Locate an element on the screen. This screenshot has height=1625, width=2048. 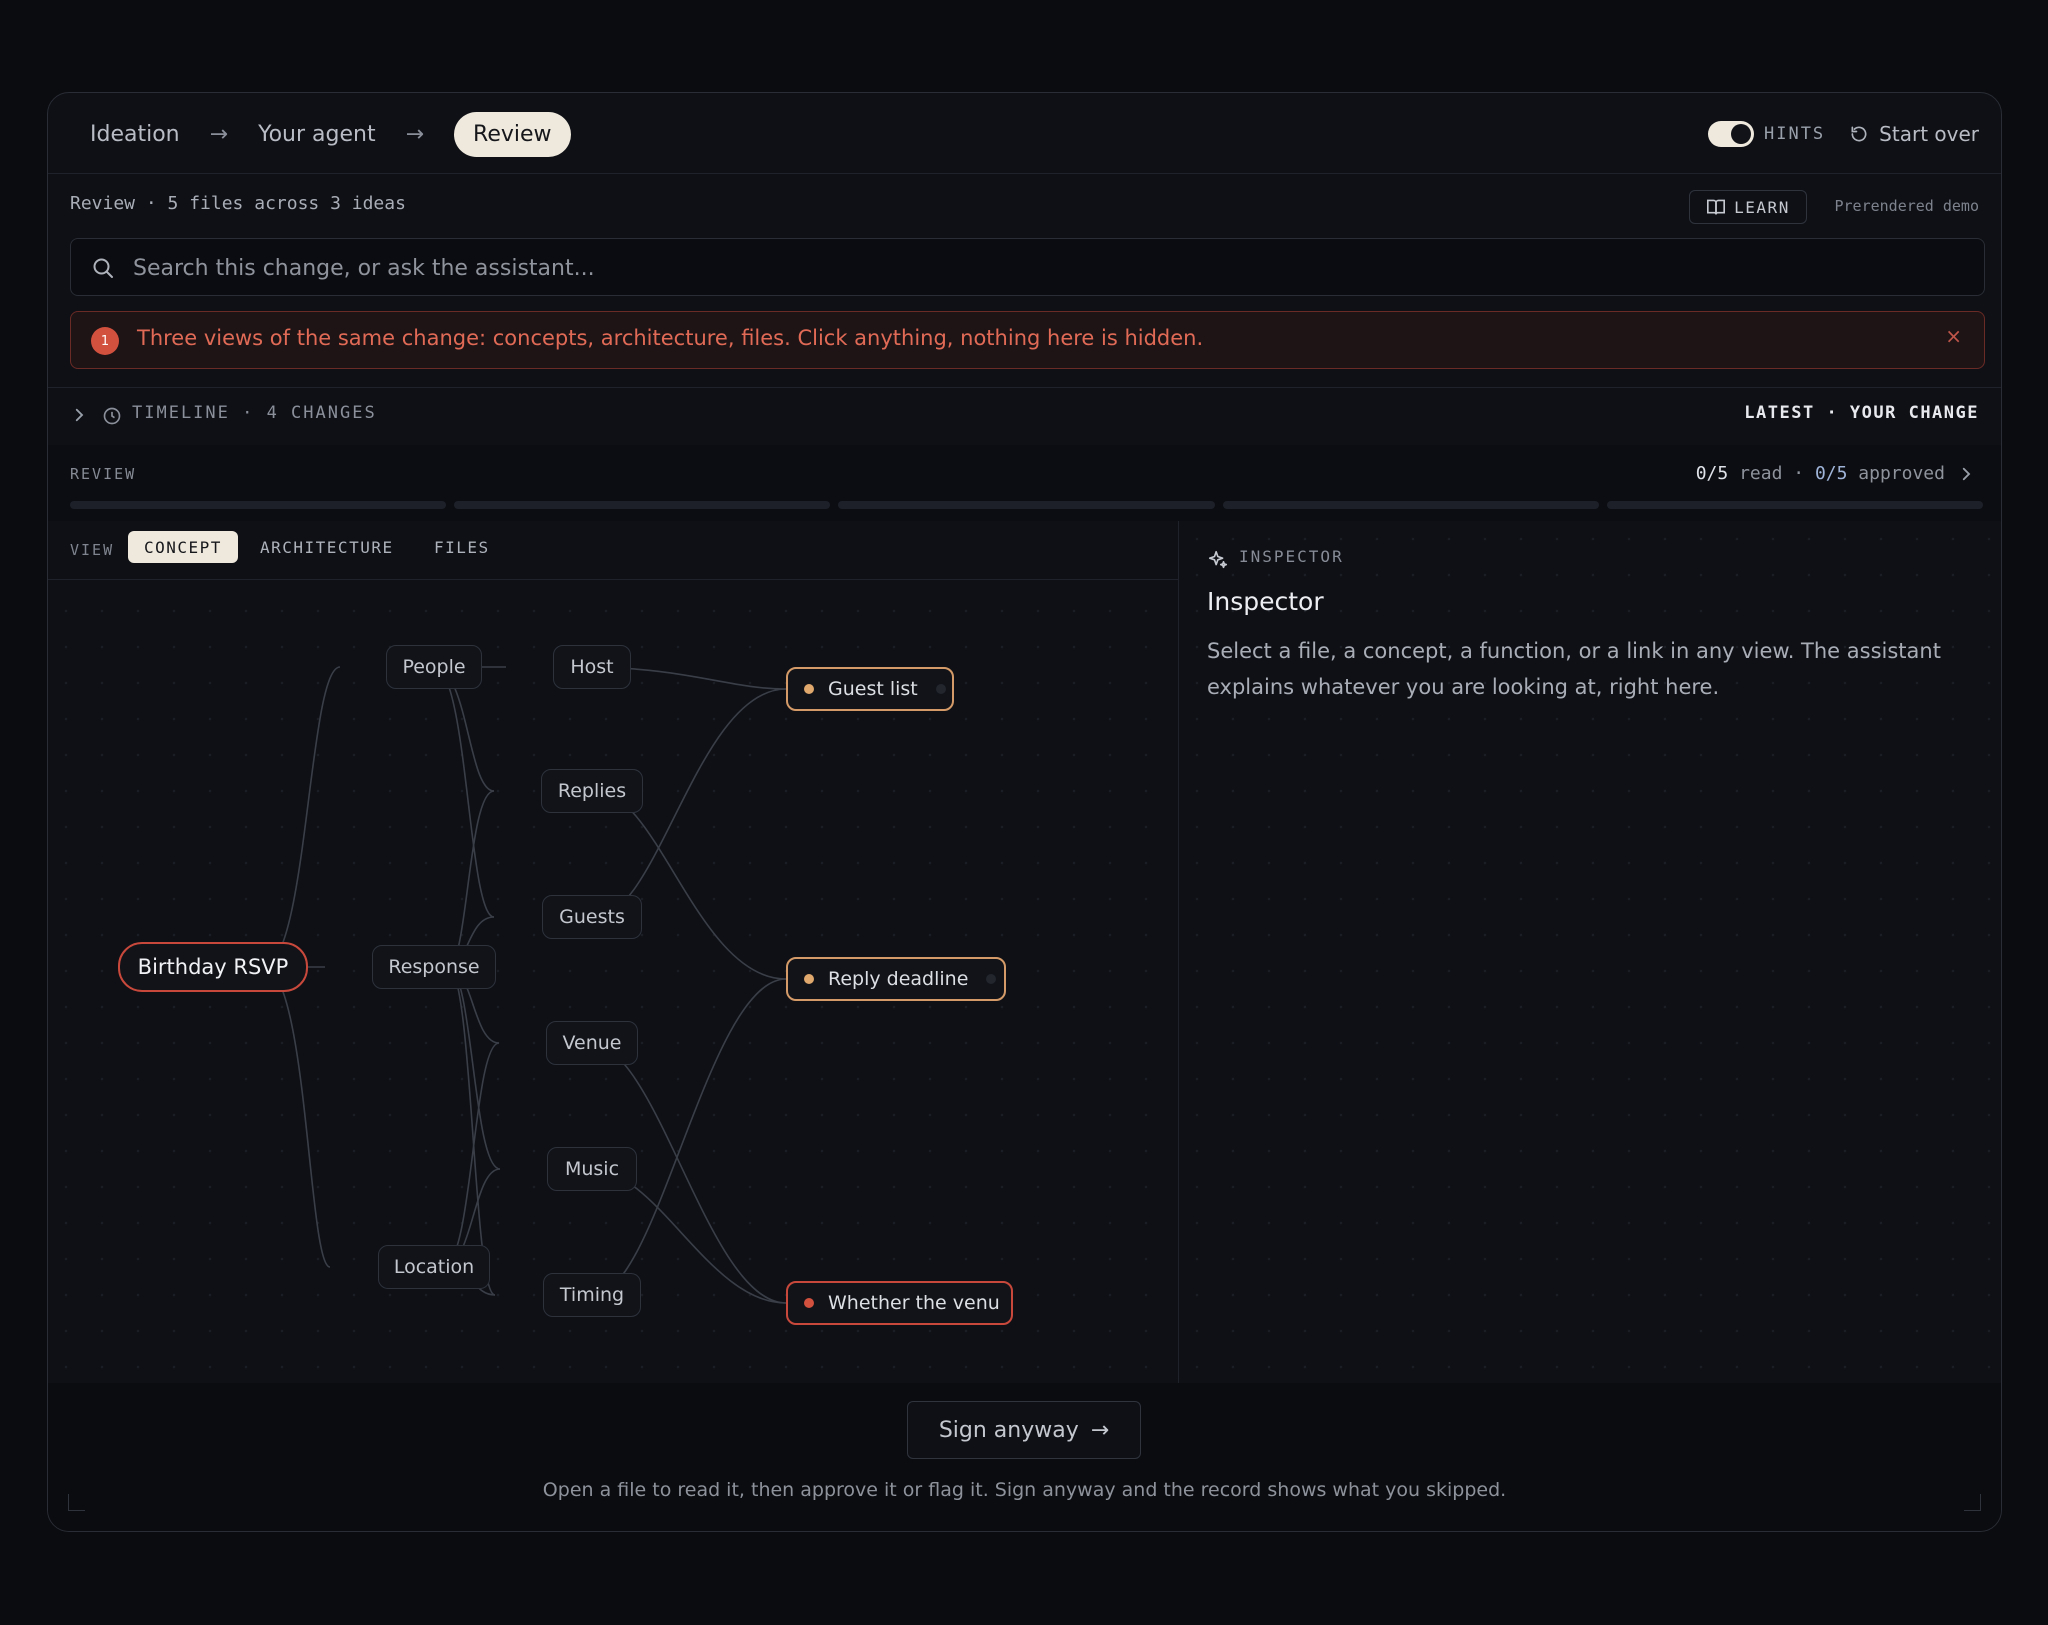
refresh-icon is located at coordinates (1859, 134).